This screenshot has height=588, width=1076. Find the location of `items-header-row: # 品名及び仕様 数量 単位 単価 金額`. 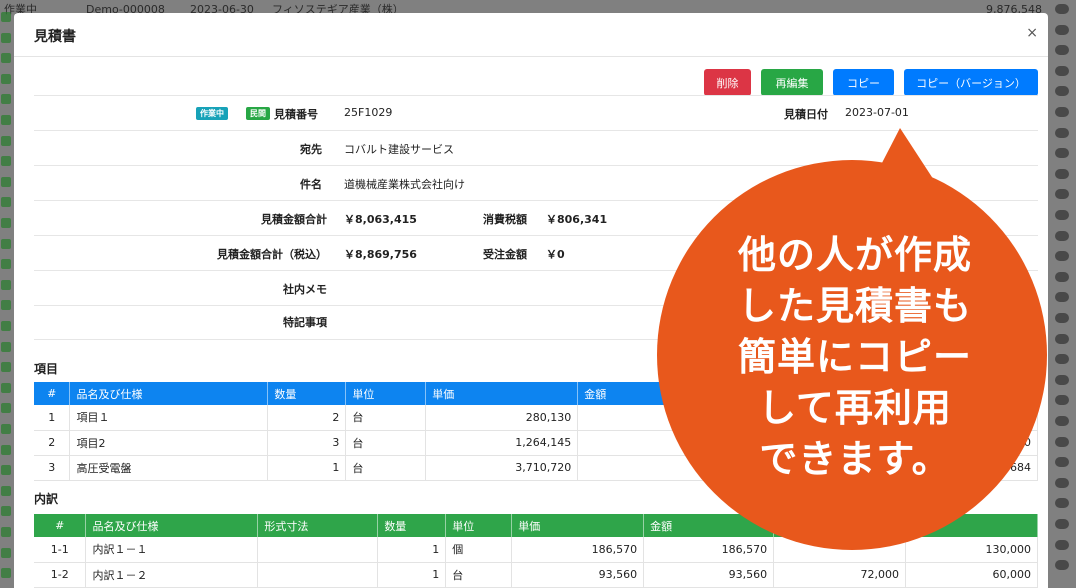

items-header-row: # 品名及び仕様 数量 単位 単価 金額 is located at coordinates (536, 393).